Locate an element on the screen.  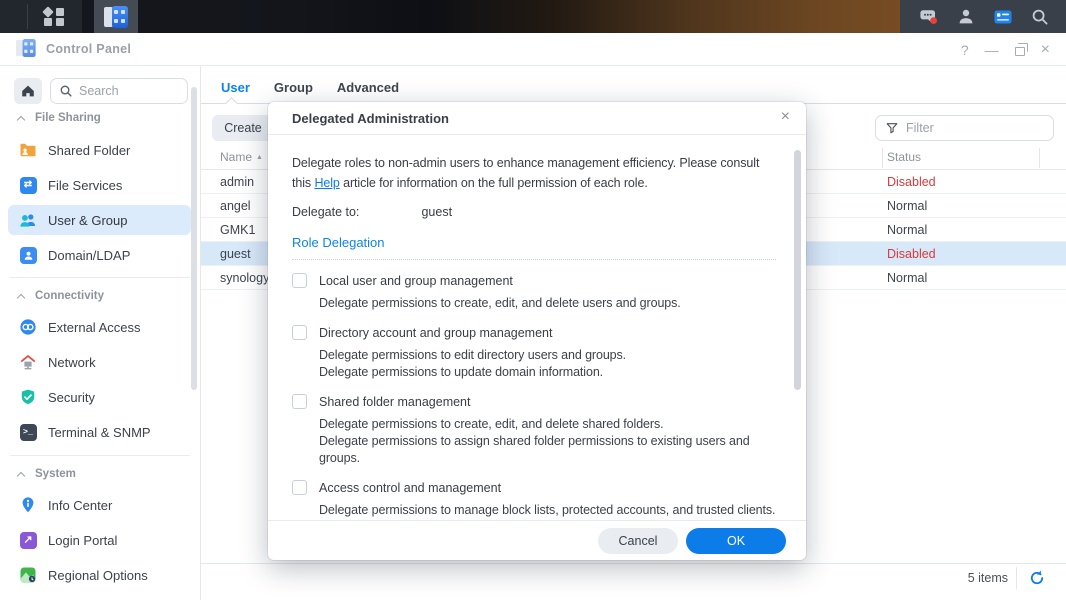
network-icon is located at coordinates (28, 362).